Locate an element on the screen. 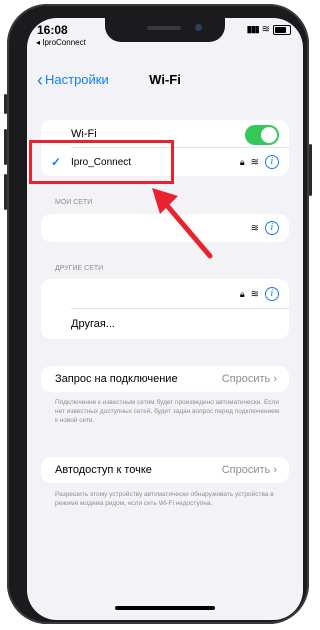 This screenshot has height=630, width=320. red-arrow-icon is located at coordinates (182, 223).